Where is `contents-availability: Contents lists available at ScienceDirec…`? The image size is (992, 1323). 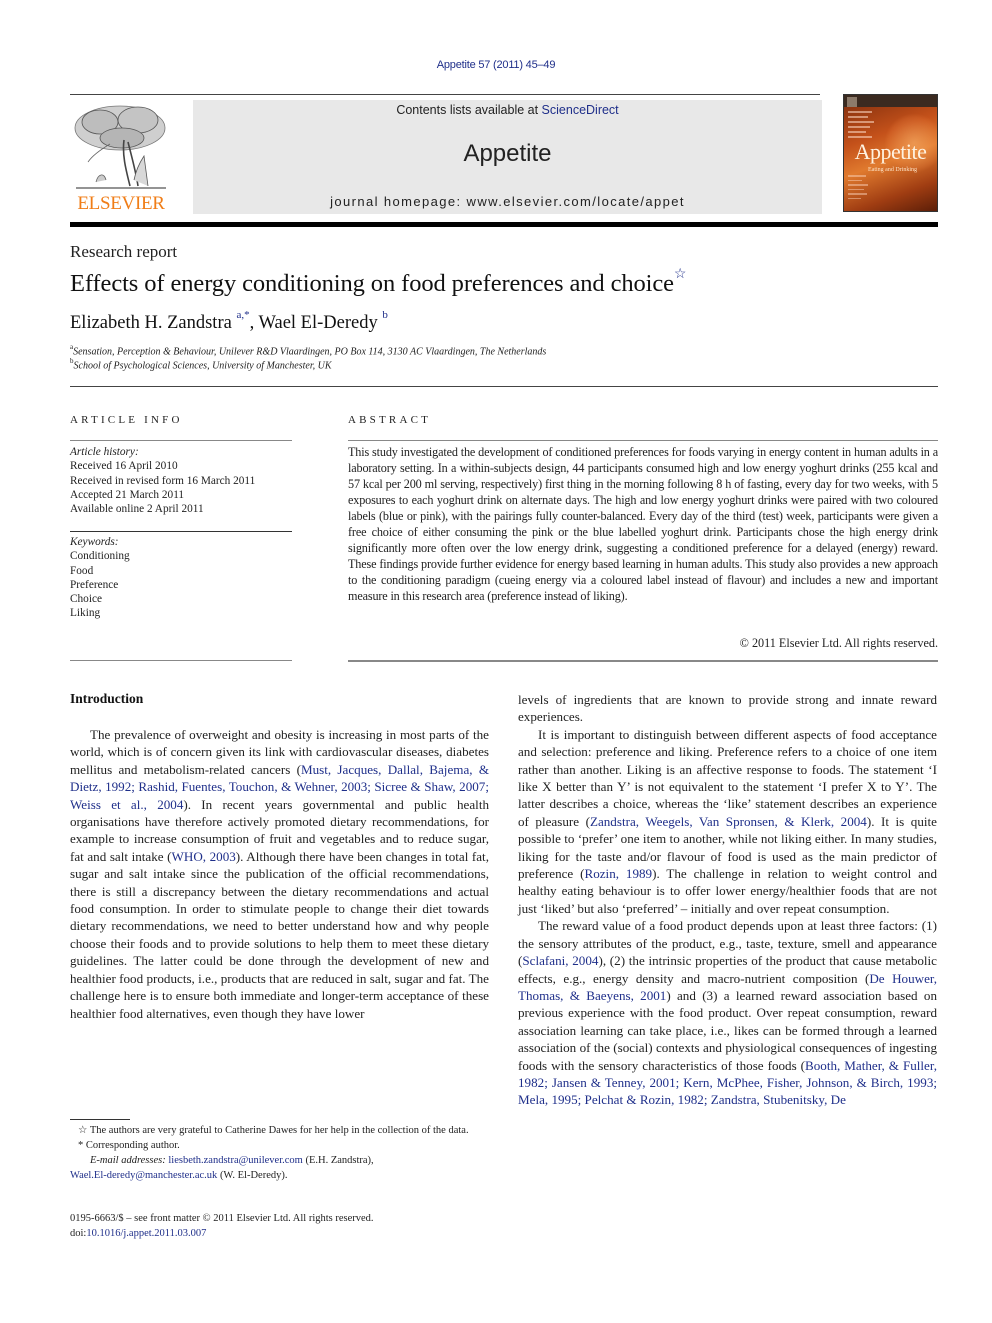 contents-availability: Contents lists available at ScienceDirec… is located at coordinates (507, 110).